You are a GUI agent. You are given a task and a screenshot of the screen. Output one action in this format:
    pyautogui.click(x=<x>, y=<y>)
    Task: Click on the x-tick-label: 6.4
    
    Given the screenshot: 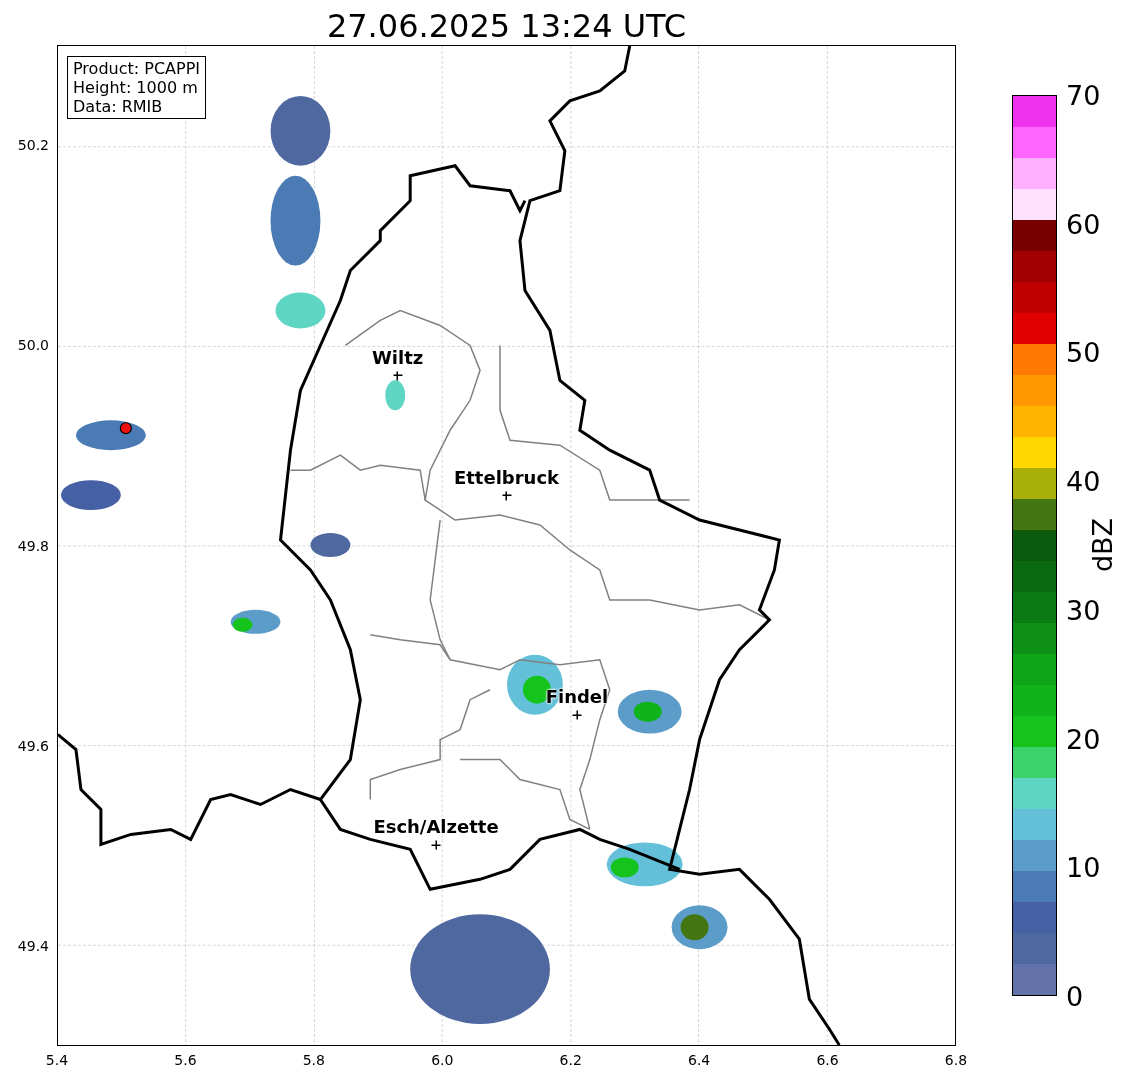 What is the action you would take?
    pyautogui.click(x=699, y=1060)
    